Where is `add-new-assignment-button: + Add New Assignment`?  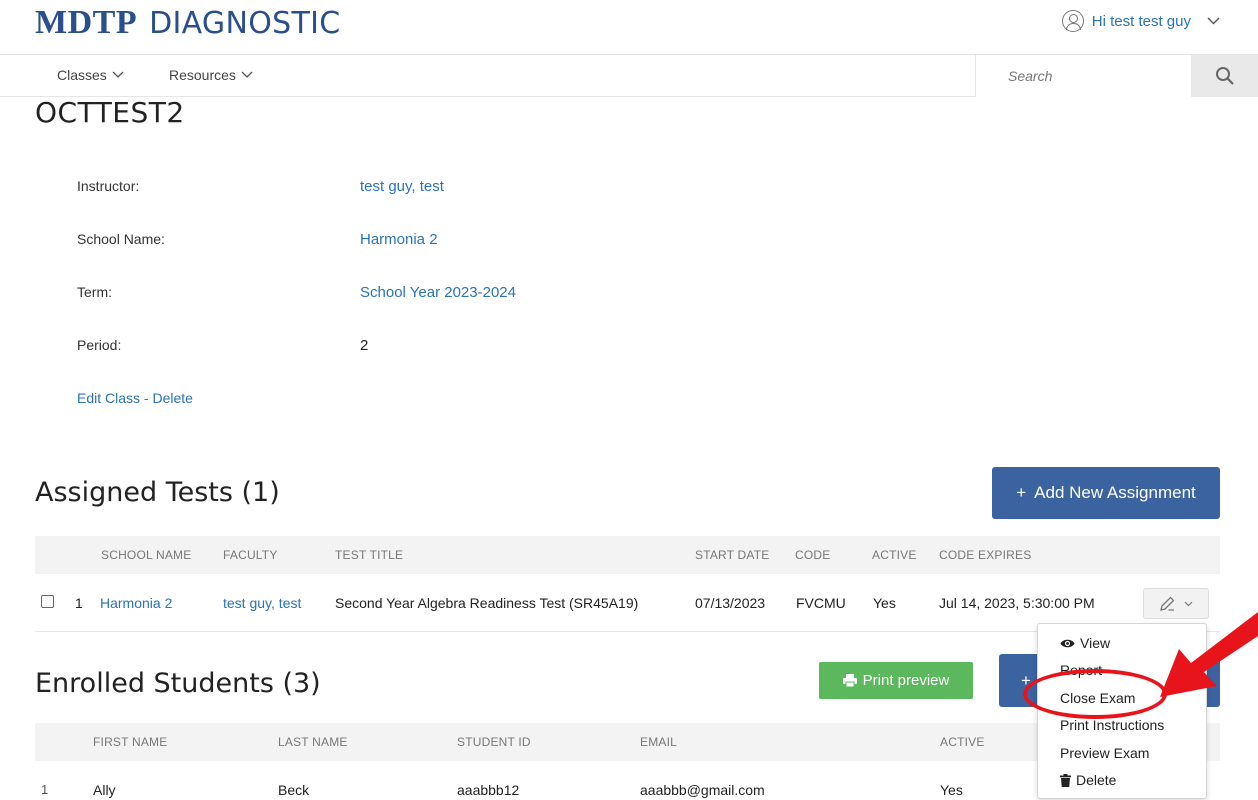
add-new-assignment-button: + Add New Assignment is located at coordinates (1106, 493).